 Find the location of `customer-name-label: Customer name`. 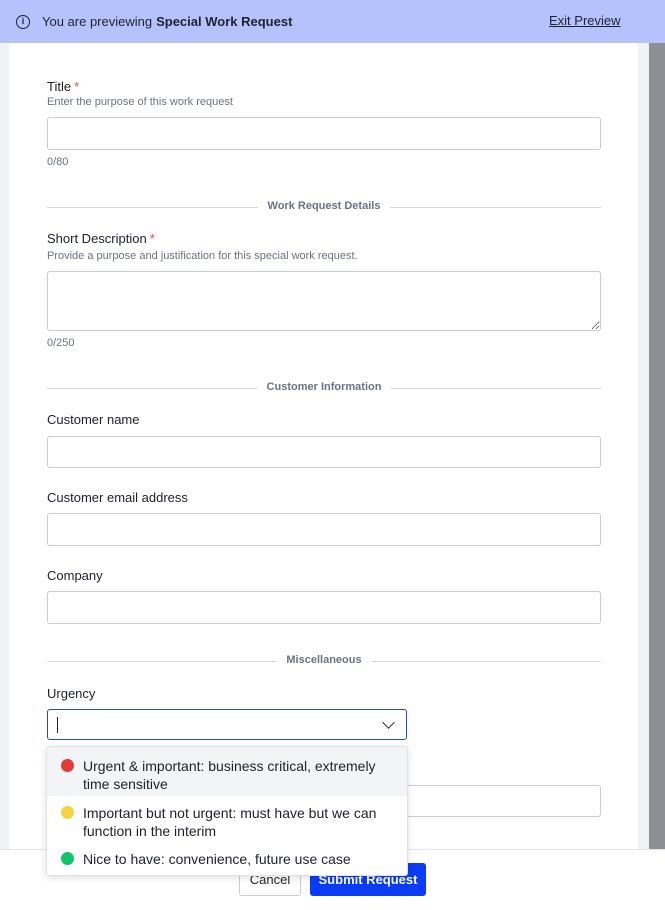

customer-name-label: Customer name is located at coordinates (93, 419).